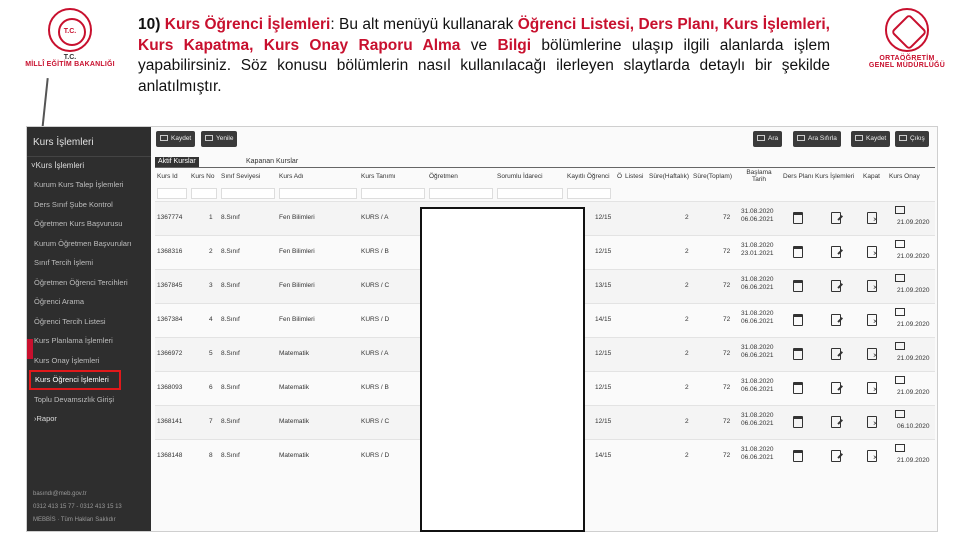 The width and height of the screenshot is (960, 540). I want to click on col-header: Sorumlu İdareci, so click(520, 176).